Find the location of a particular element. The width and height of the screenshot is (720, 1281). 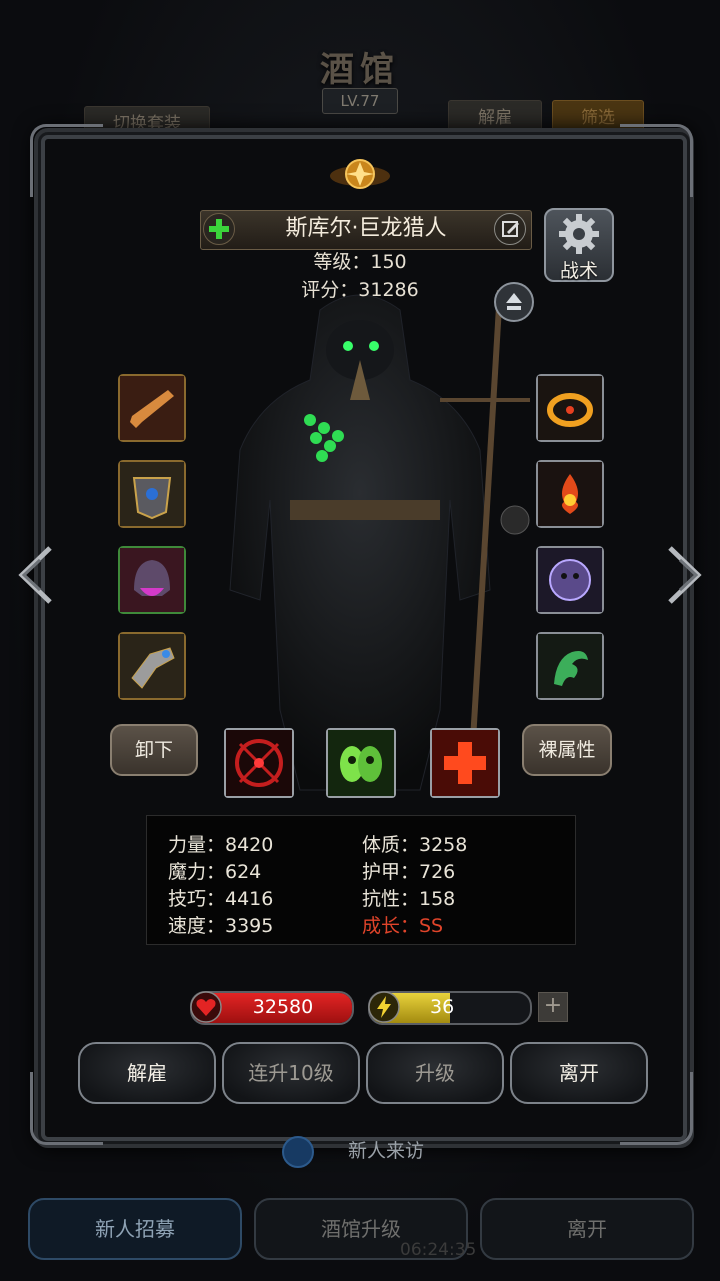

equip-slot-charm is located at coordinates (570, 666).